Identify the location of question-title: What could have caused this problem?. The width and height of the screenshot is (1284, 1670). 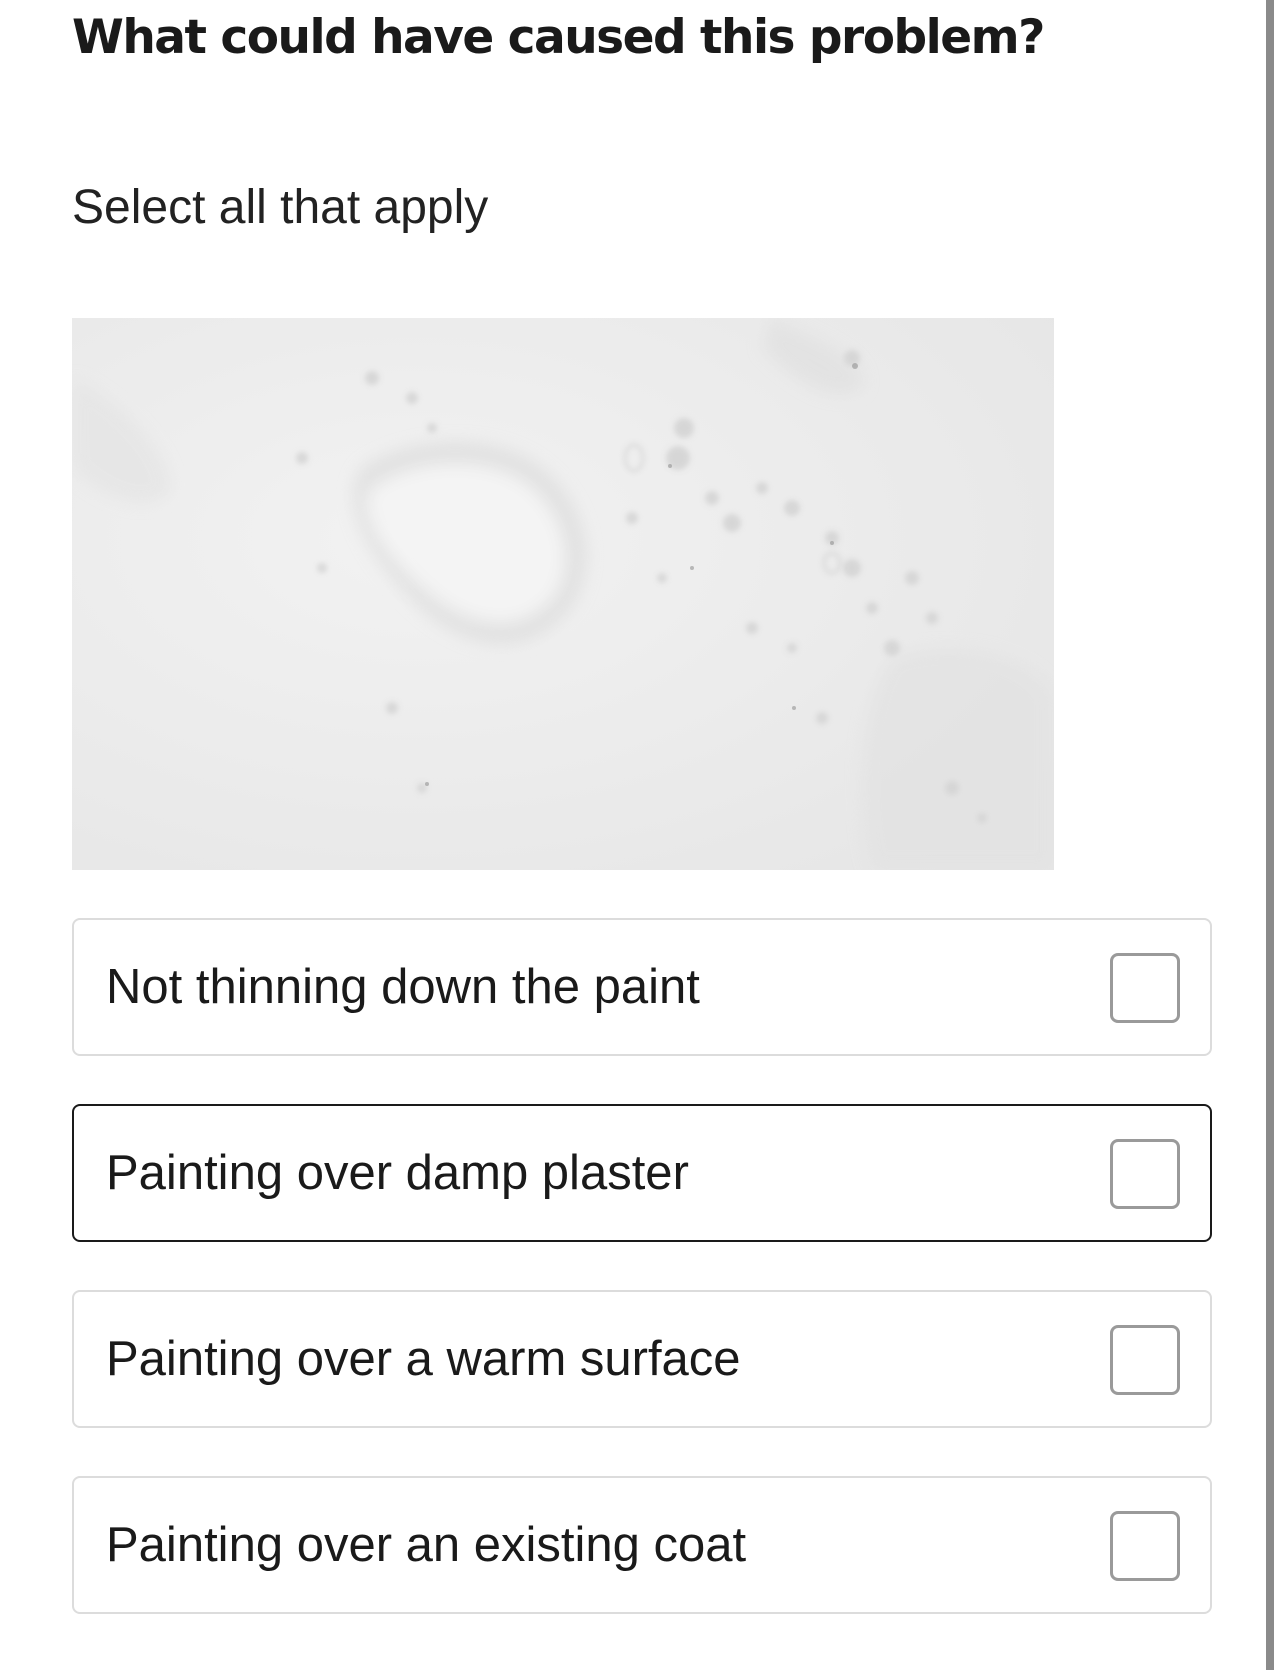
(558, 37).